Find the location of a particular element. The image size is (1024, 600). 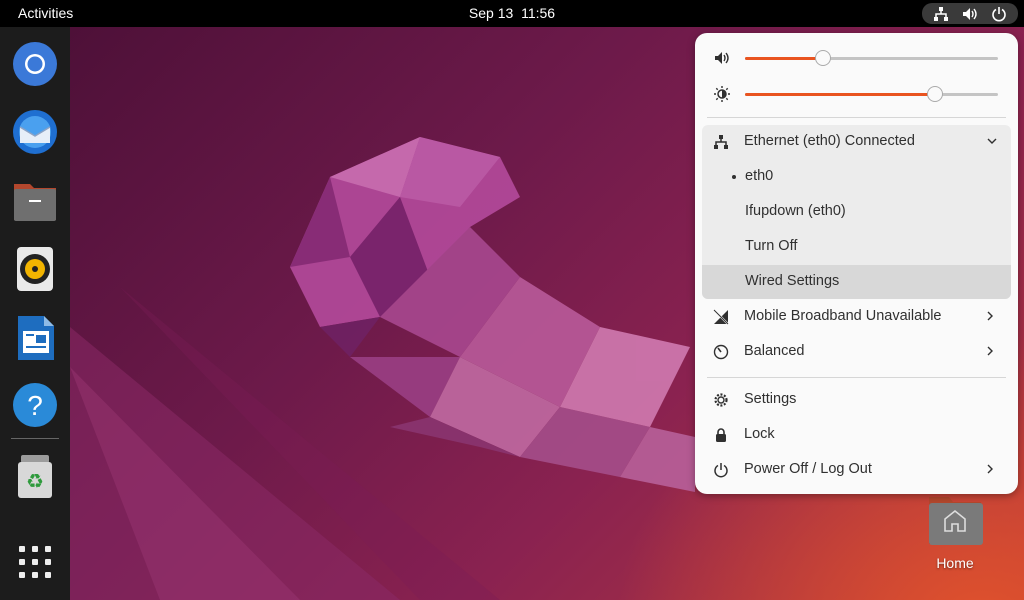

desktop-home-folder: Home is located at coordinates (955, 532).